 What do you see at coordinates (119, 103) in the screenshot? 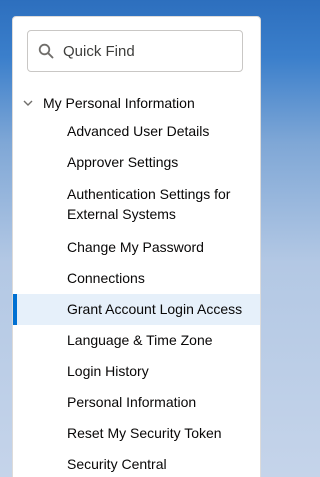
I see `section-label: My Personal Information` at bounding box center [119, 103].